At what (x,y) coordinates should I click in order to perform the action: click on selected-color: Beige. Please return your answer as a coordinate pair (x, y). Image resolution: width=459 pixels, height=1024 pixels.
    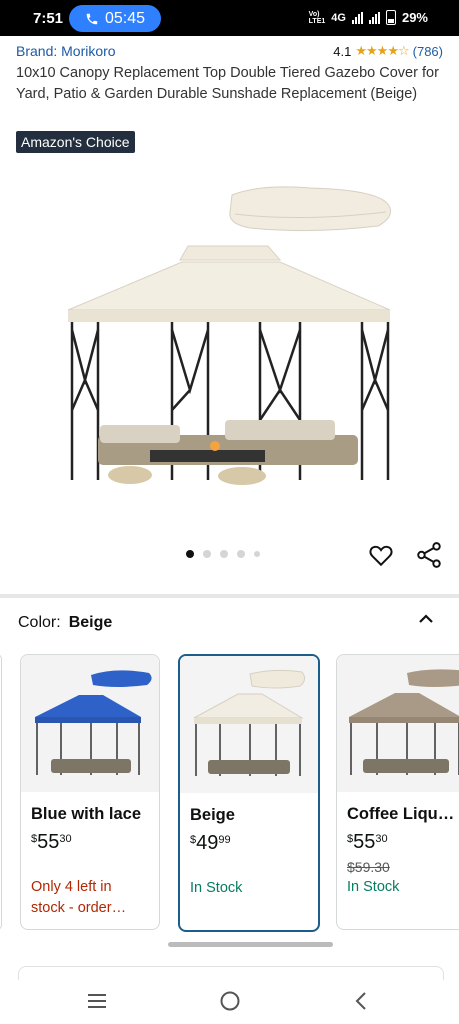
    Looking at the image, I should click on (90, 622).